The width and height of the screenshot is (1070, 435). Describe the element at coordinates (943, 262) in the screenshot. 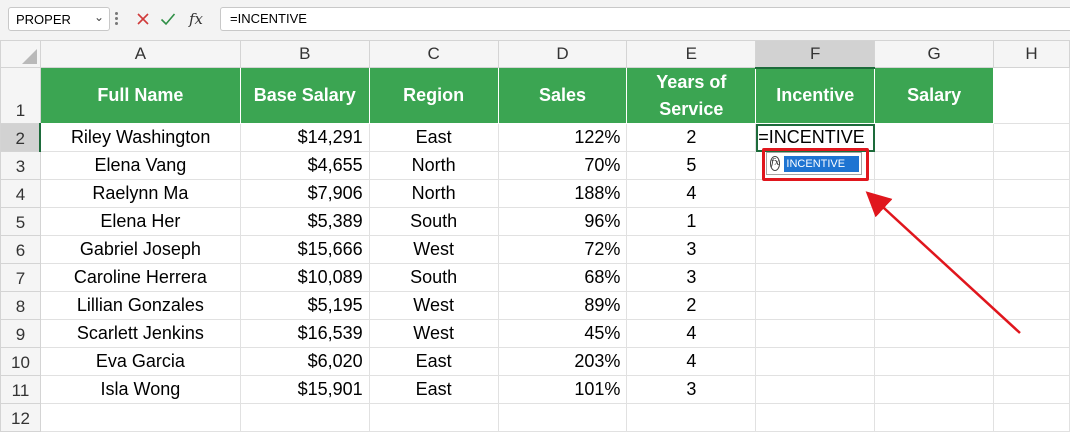

I see `annotation-arrow` at that location.